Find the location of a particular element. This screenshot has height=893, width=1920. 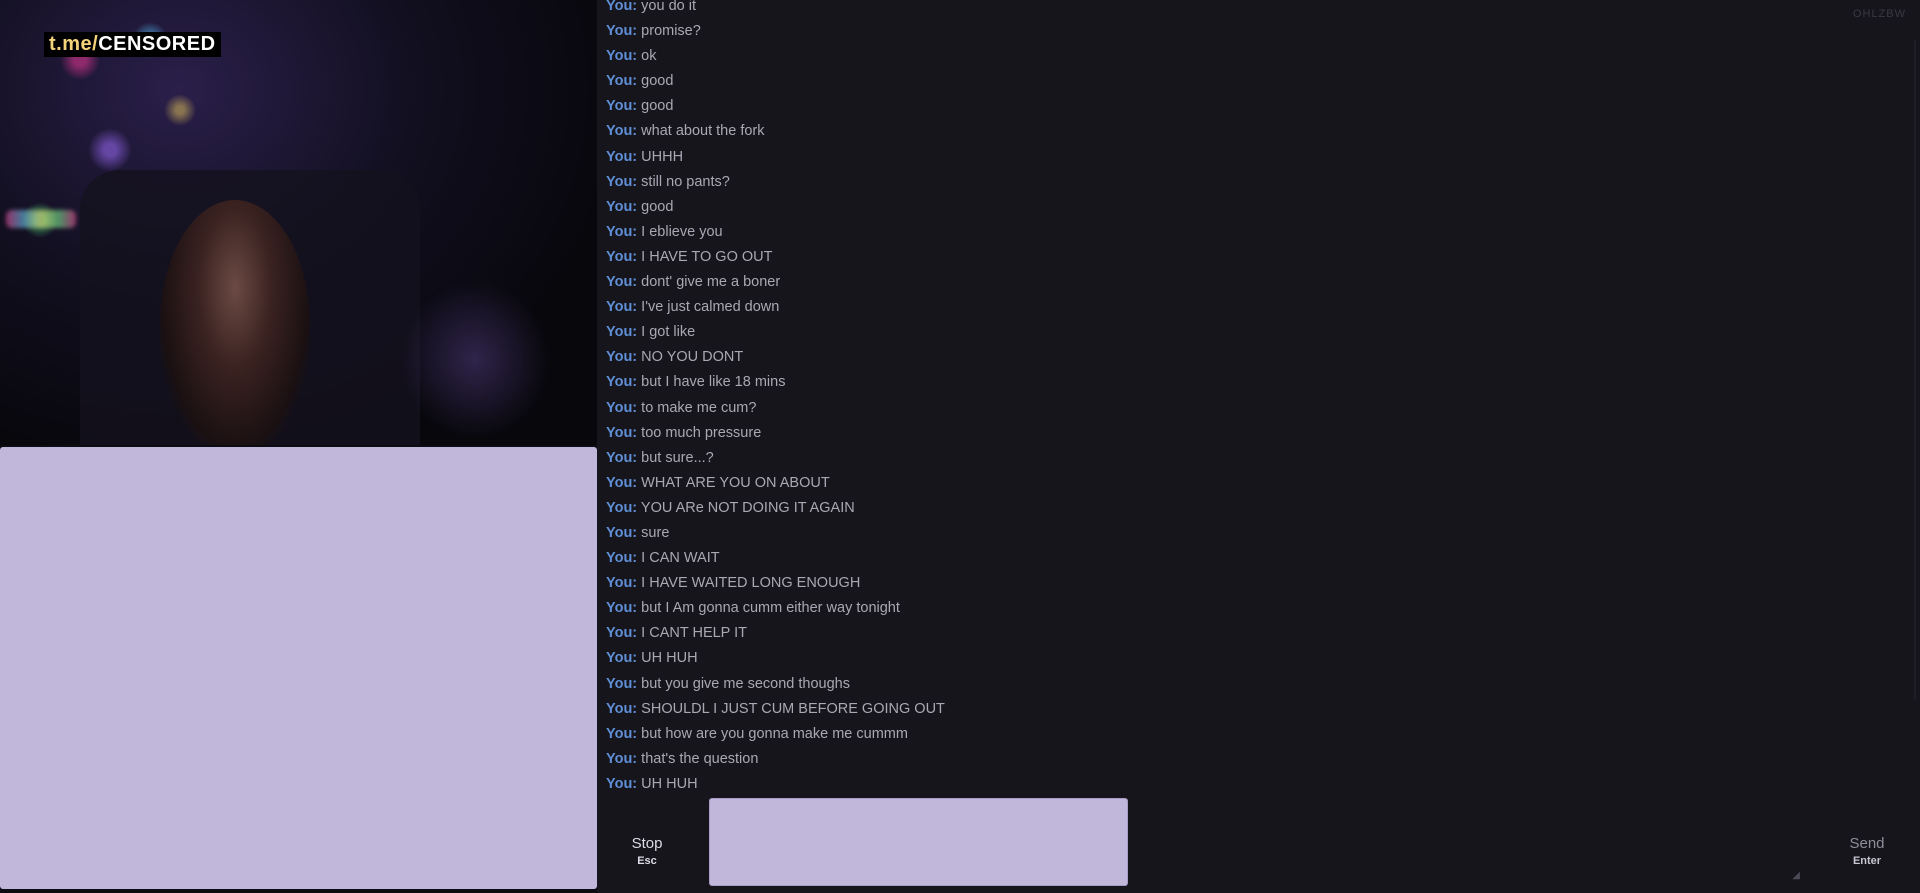

message-text: I CAN WAIT is located at coordinates (680, 558).